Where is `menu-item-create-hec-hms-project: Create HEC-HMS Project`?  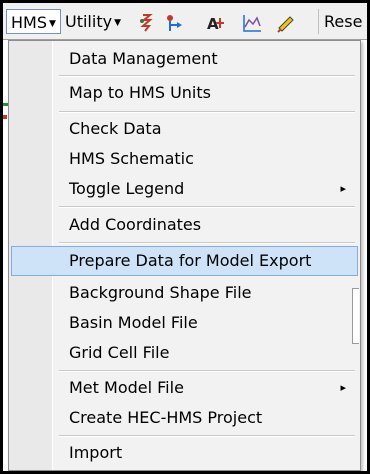 menu-item-create-hec-hms-project: Create HEC-HMS Project is located at coordinates (184, 418).